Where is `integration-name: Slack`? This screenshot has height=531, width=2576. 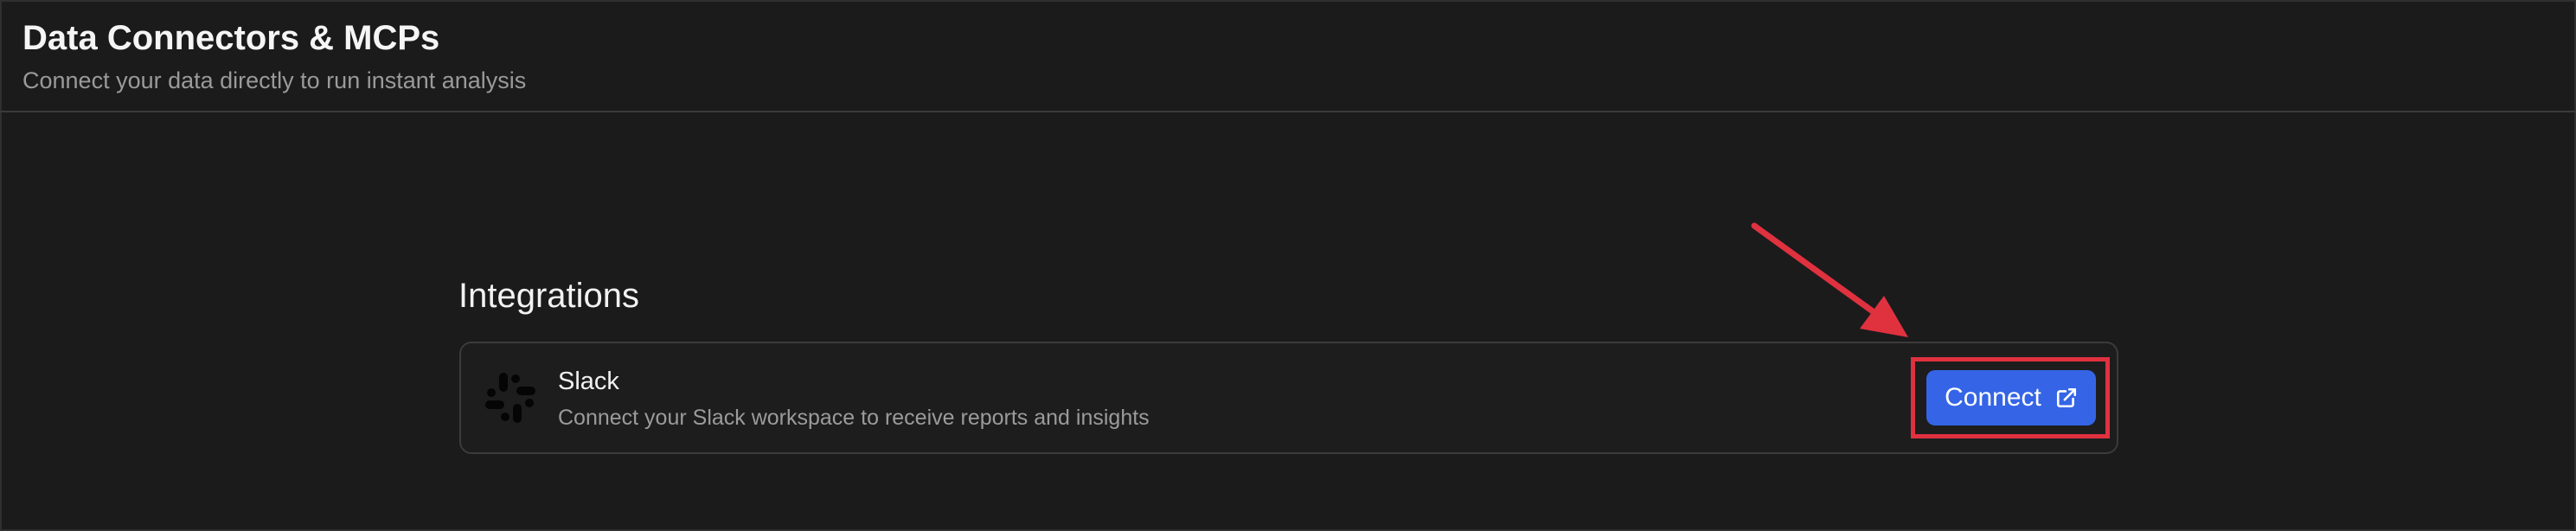 integration-name: Slack is located at coordinates (588, 381).